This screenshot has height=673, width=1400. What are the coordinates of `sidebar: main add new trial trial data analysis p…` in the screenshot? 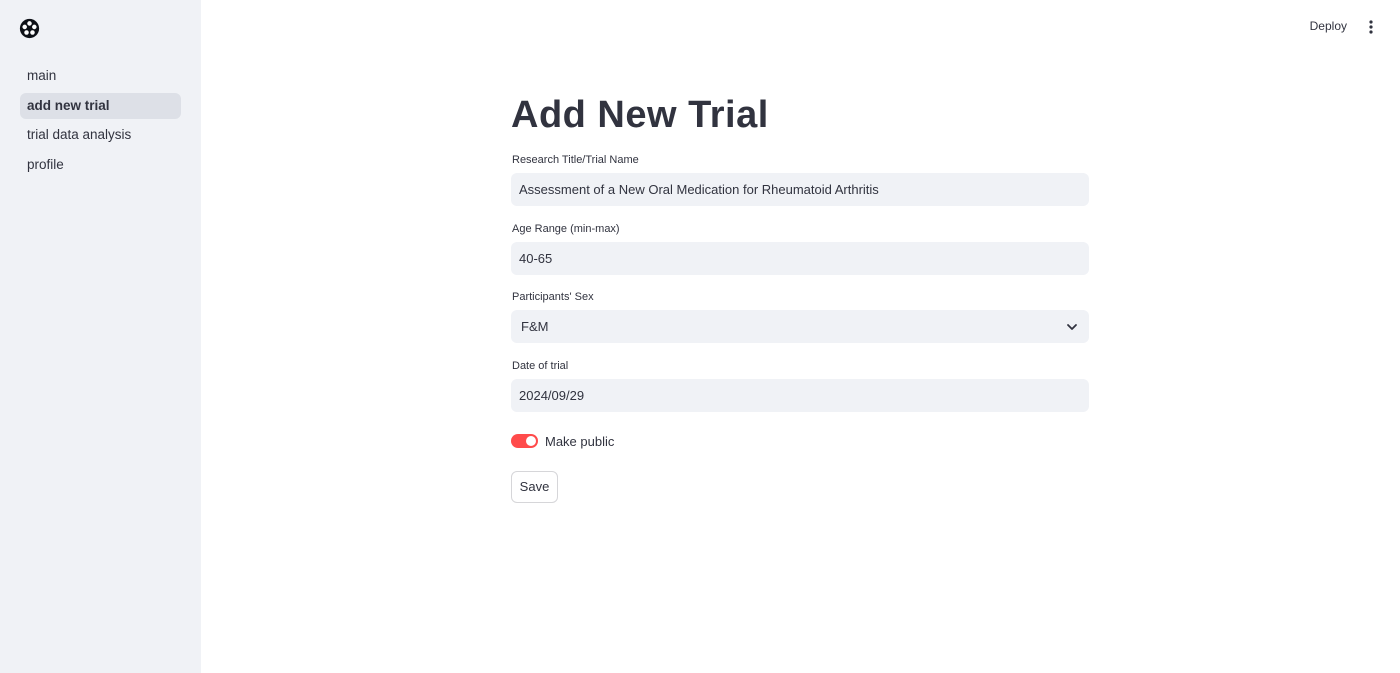 It's located at (100, 336).